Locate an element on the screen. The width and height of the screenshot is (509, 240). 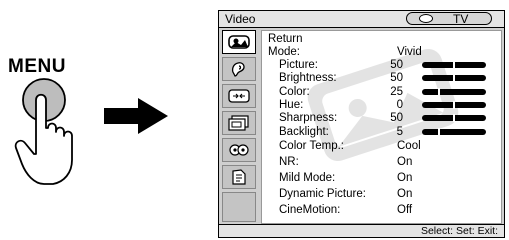
sidebar-item-audio is located at coordinates (239, 69).